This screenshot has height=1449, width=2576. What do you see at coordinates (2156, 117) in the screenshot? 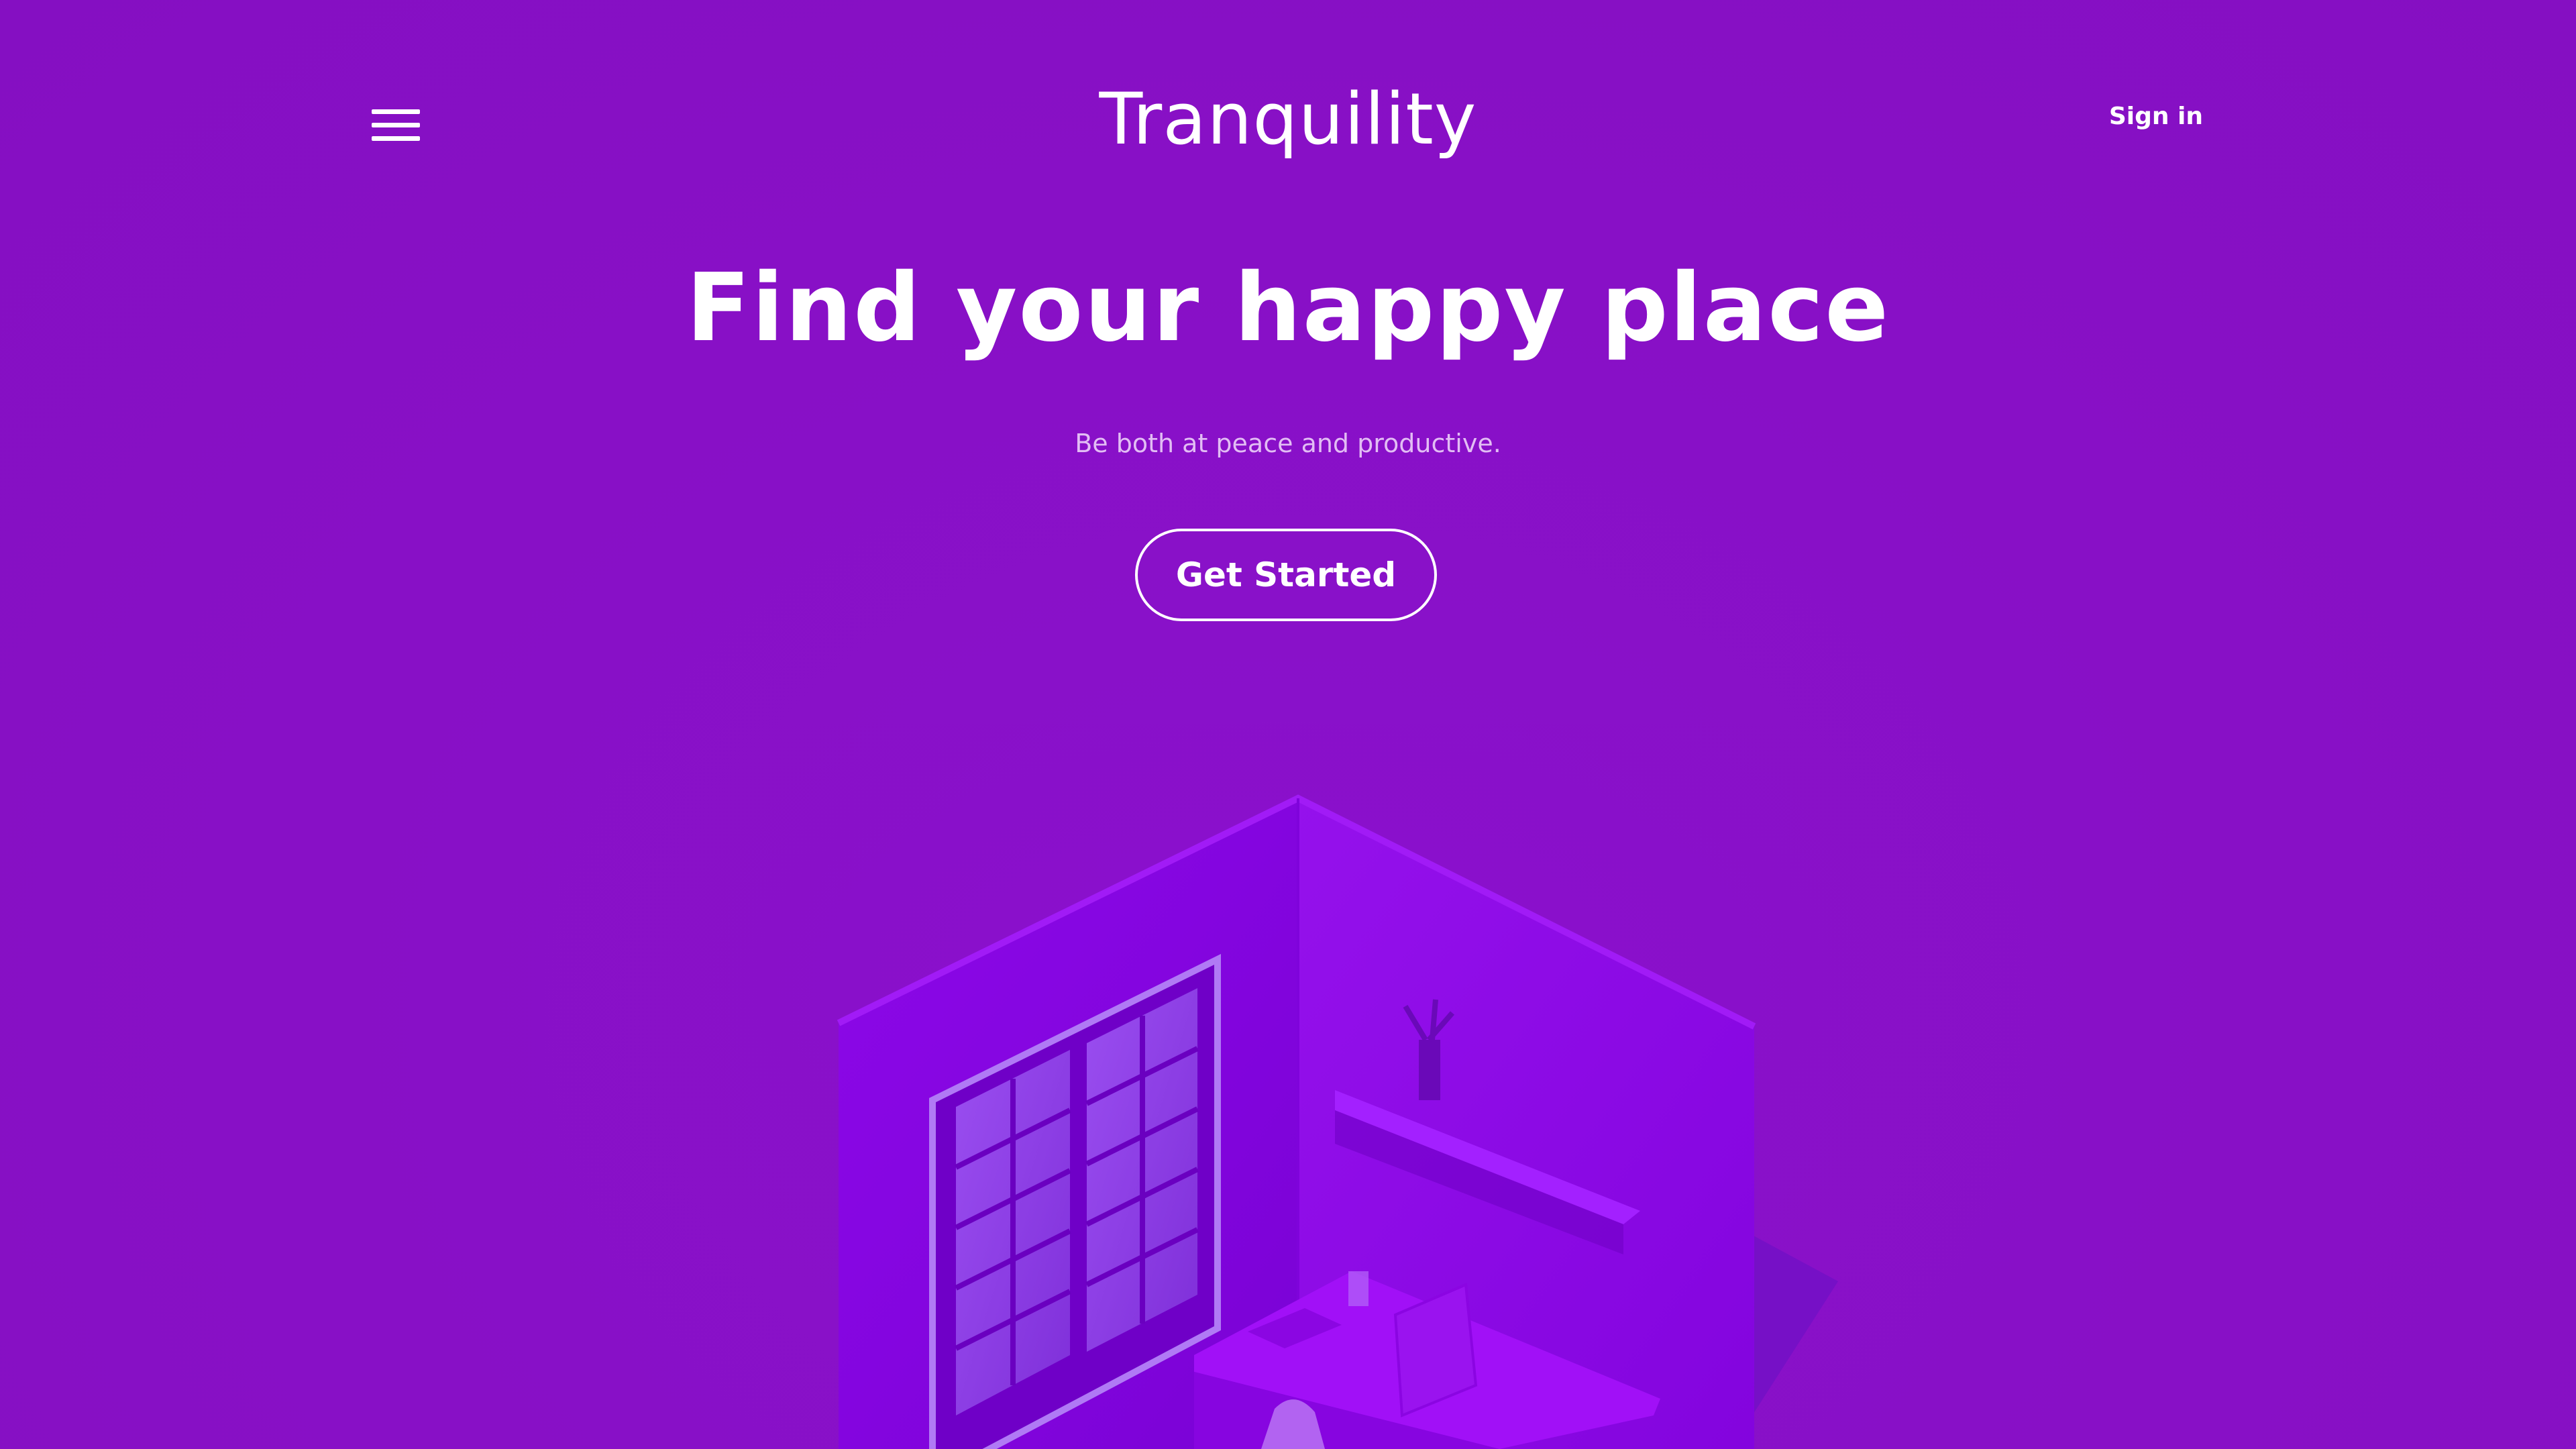
I see `sign-in-link: Sign in` at bounding box center [2156, 117].